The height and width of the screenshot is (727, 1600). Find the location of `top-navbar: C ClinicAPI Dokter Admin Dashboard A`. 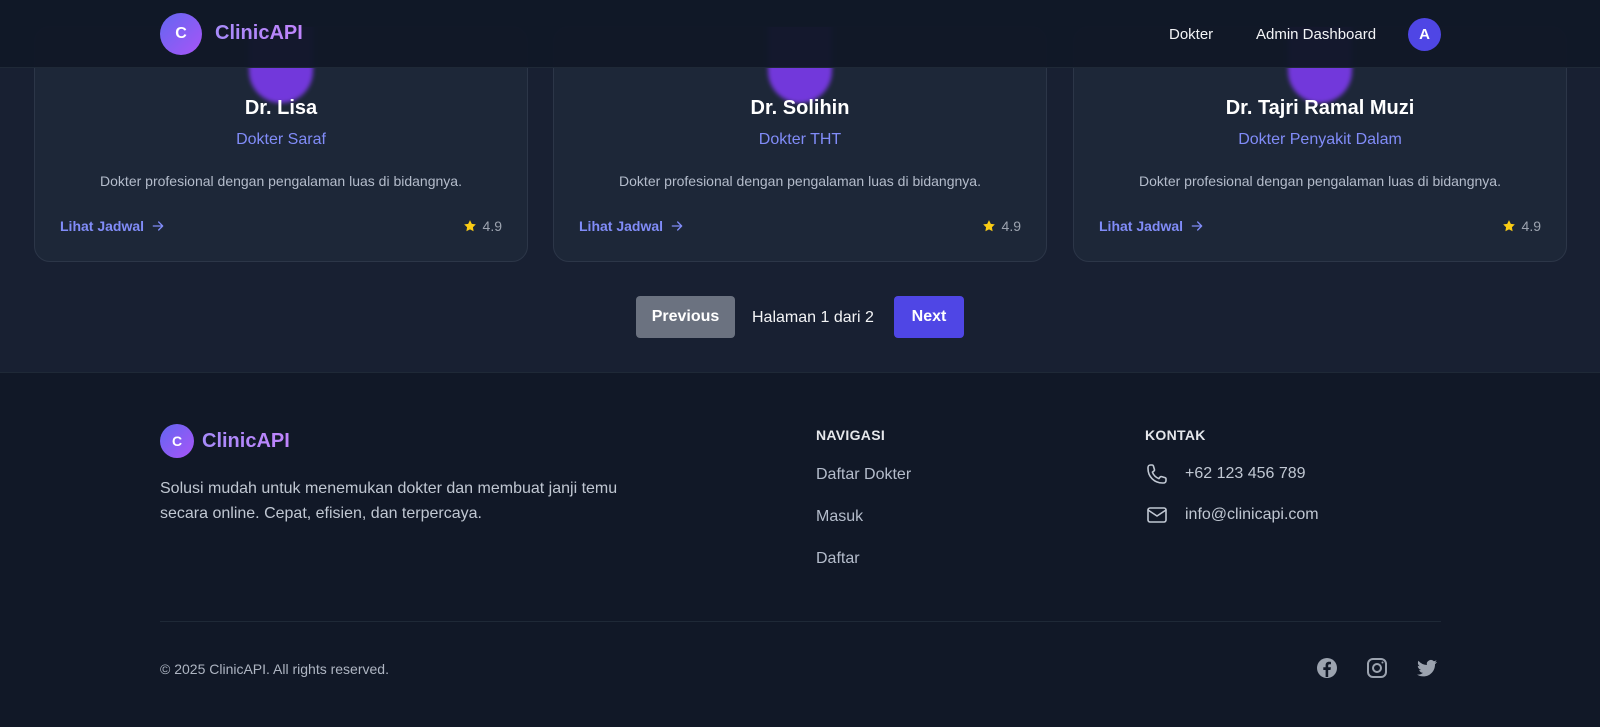

top-navbar: C ClinicAPI Dokter Admin Dashboard A is located at coordinates (800, 34).